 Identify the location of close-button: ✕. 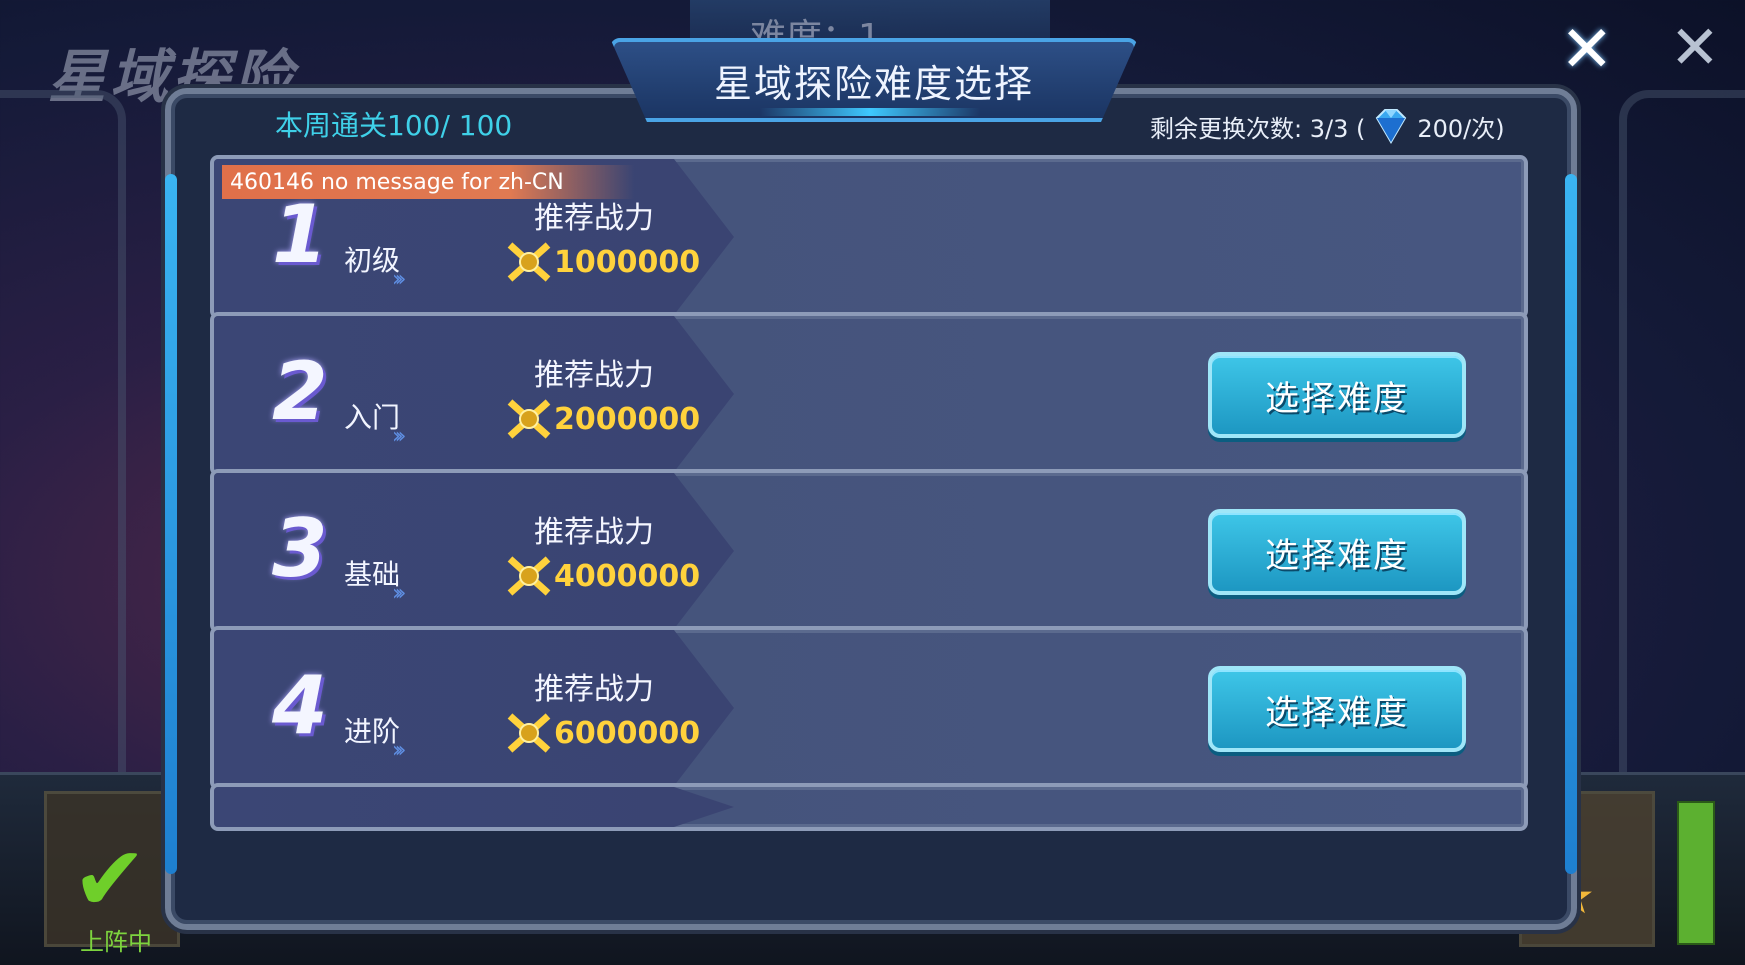
(1587, 50).